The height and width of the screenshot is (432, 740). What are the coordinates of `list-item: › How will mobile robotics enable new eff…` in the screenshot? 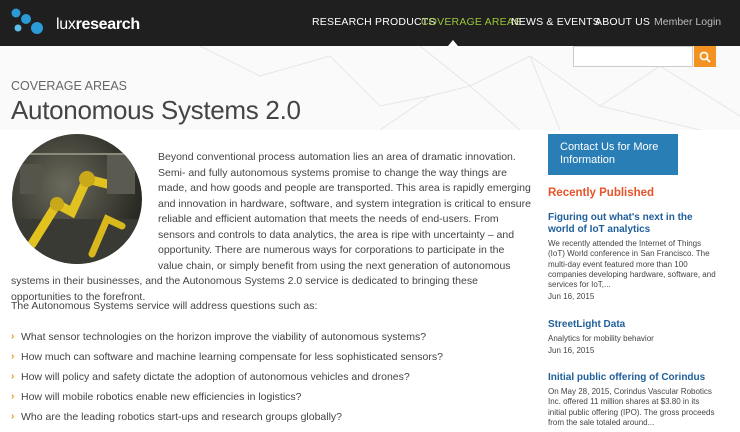 It's located at (156, 397).